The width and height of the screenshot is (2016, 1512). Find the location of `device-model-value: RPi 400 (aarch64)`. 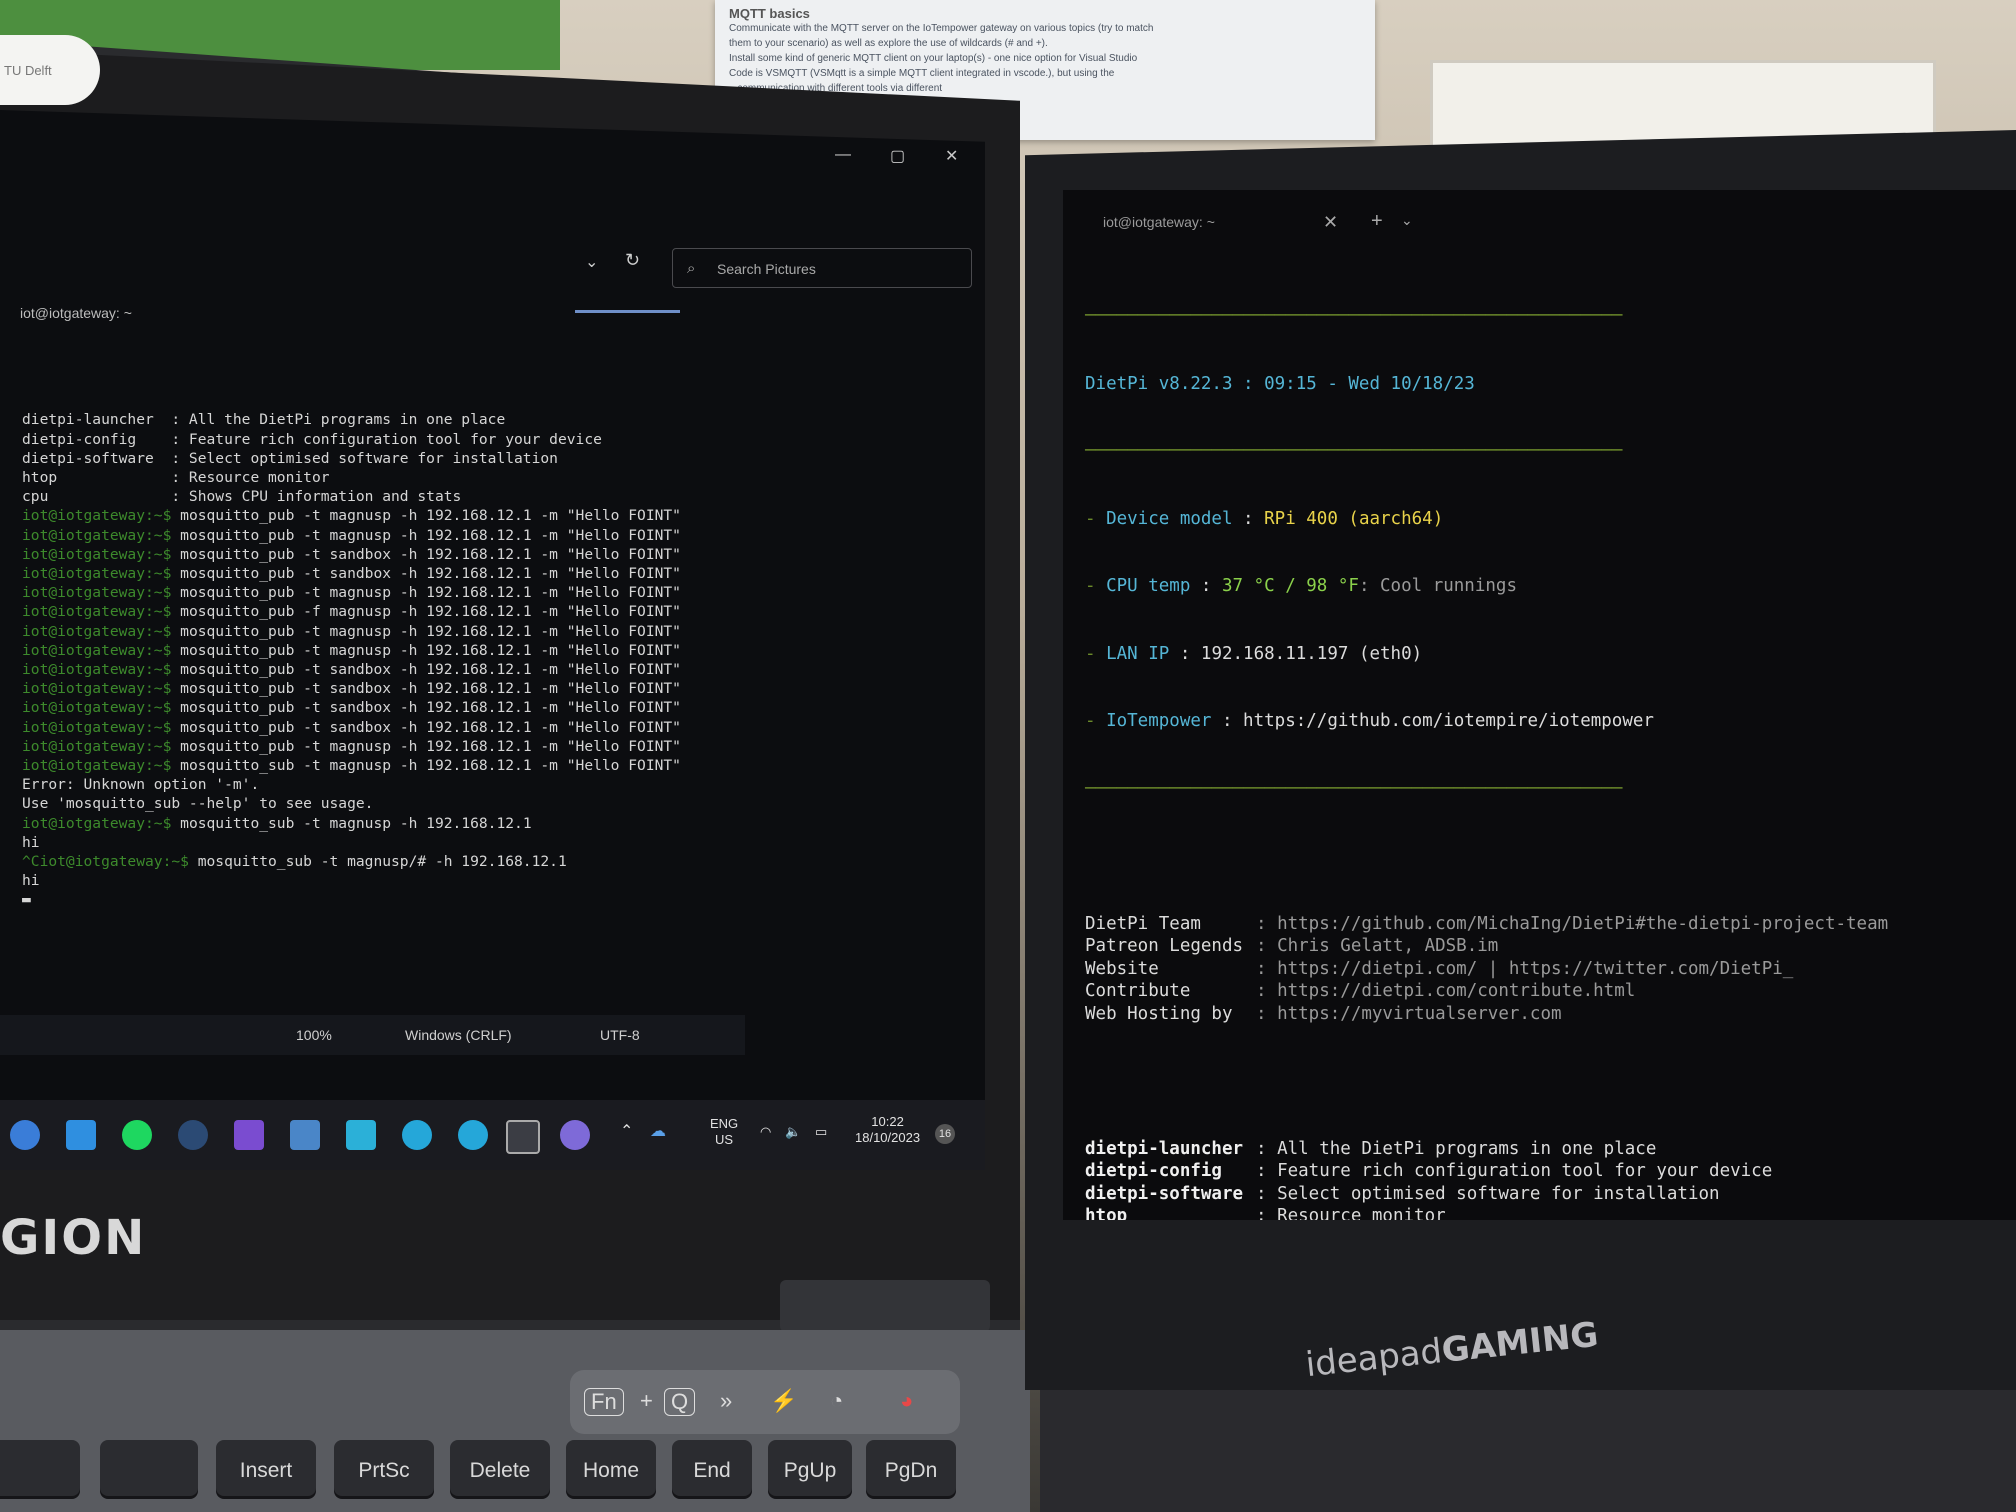

device-model-value: RPi 400 (aarch64) is located at coordinates (1354, 518).